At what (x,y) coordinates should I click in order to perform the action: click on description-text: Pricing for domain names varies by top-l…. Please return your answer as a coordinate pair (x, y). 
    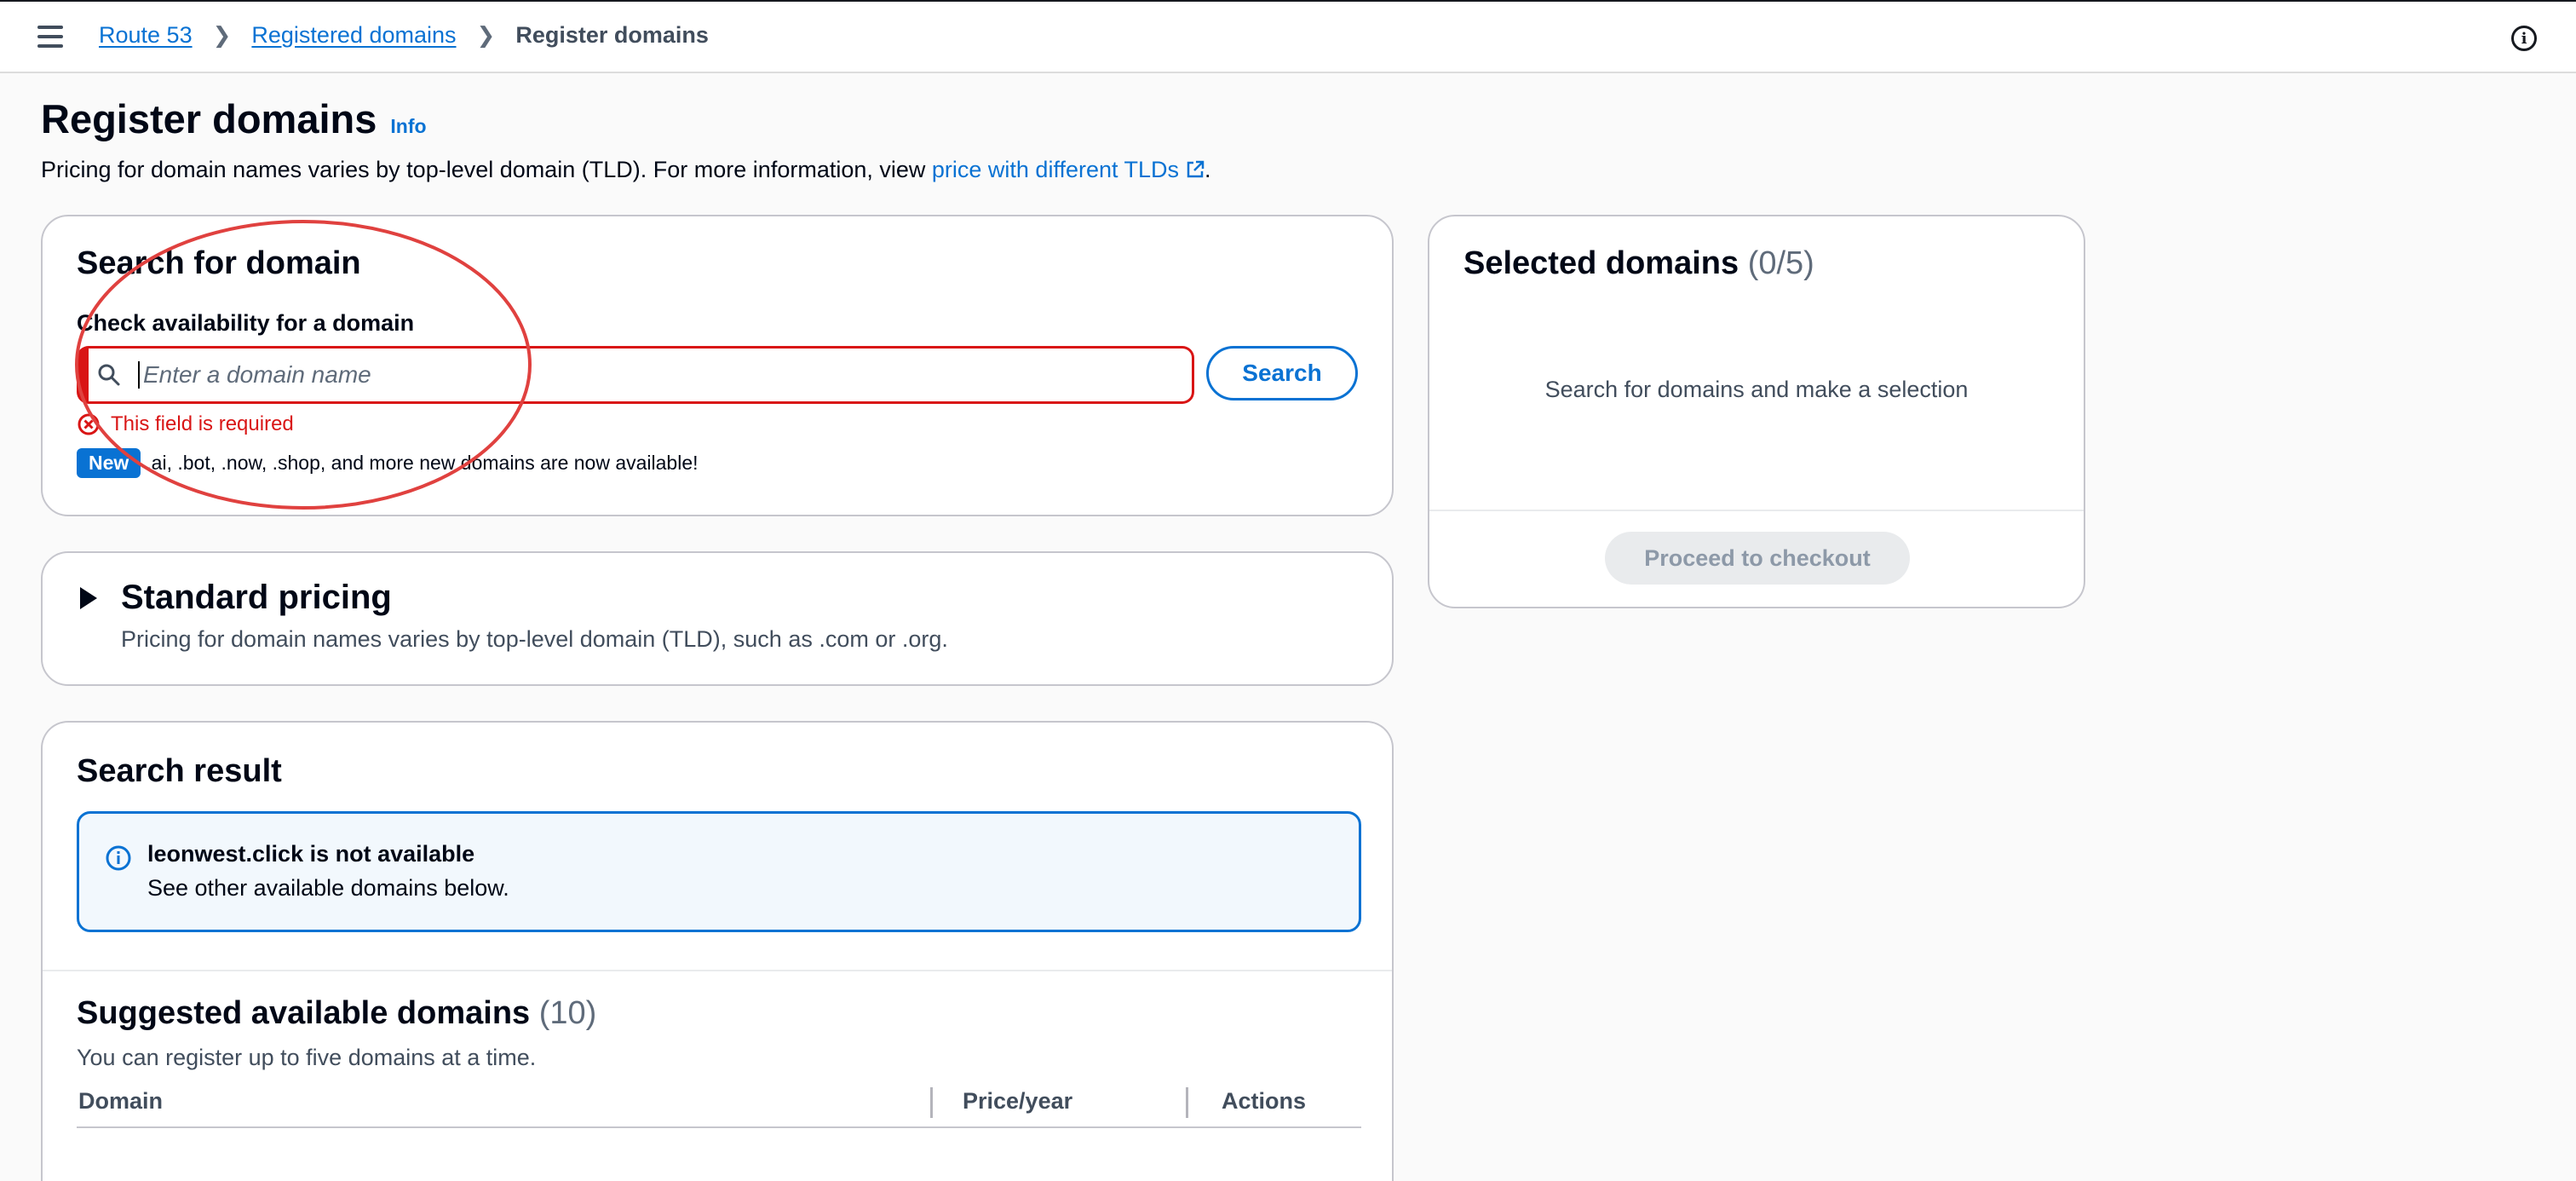
    Looking at the image, I should click on (487, 170).